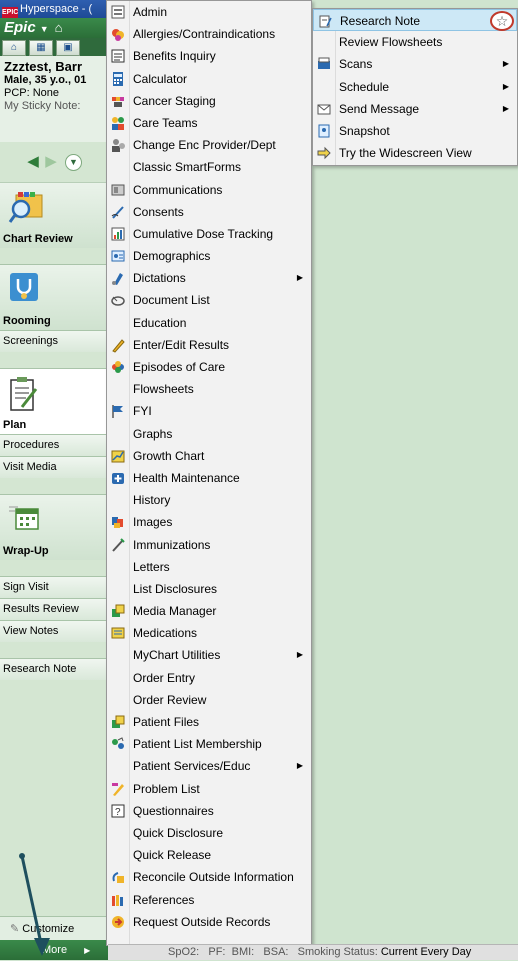 The width and height of the screenshot is (518, 961). I want to click on menu-item: Patient Files, so click(209, 722).